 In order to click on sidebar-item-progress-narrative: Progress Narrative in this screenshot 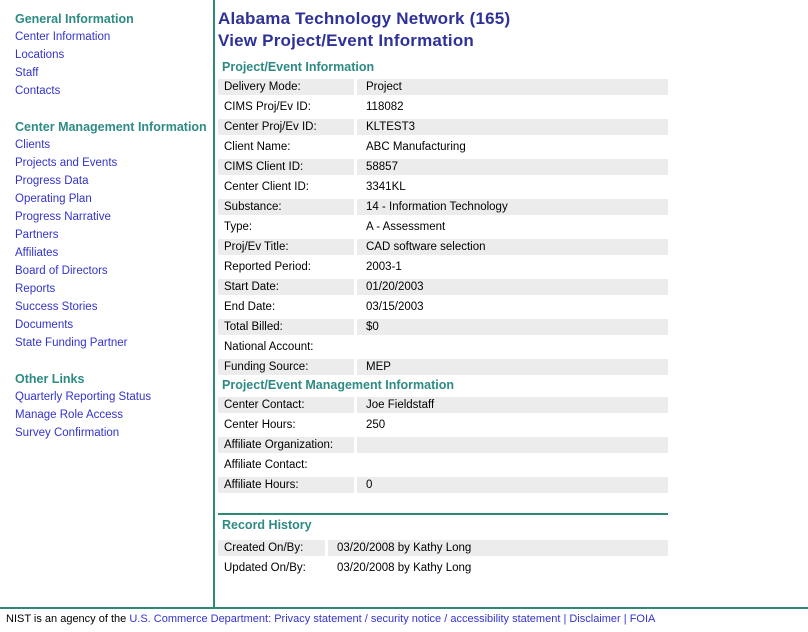, I will do `click(113, 217)`.